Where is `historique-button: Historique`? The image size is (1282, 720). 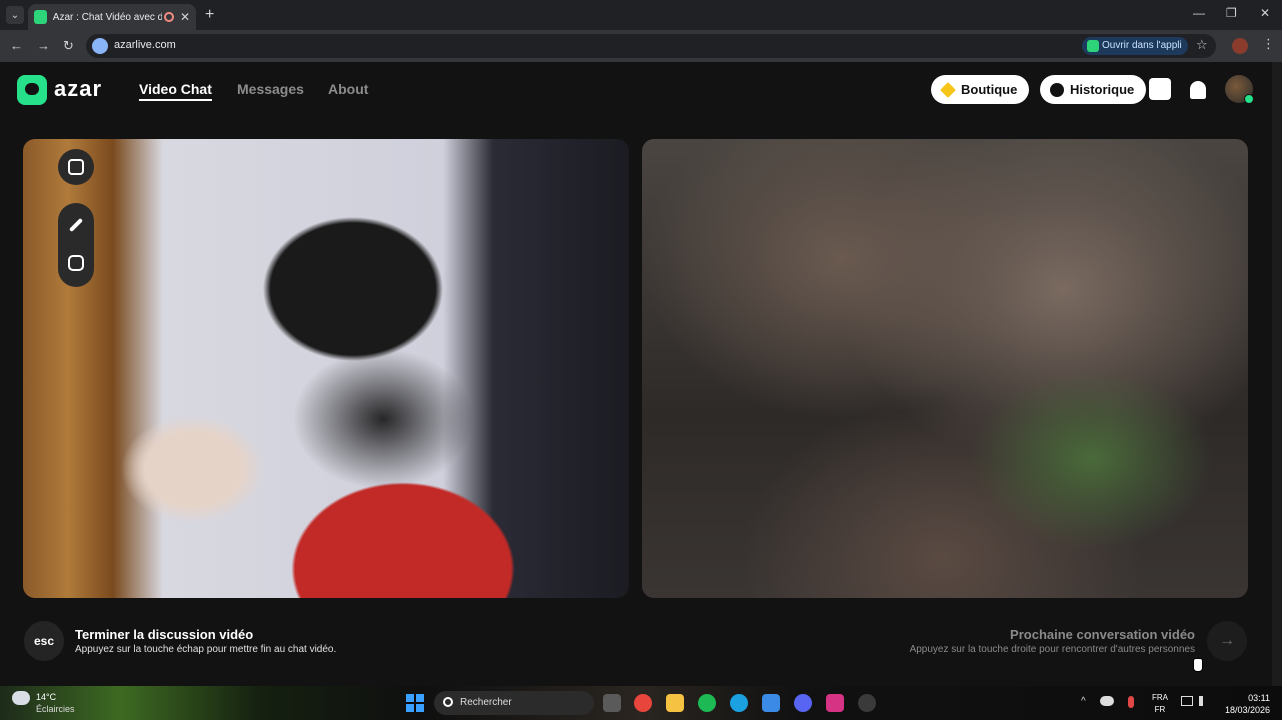
historique-button: Historique is located at coordinates (1093, 89).